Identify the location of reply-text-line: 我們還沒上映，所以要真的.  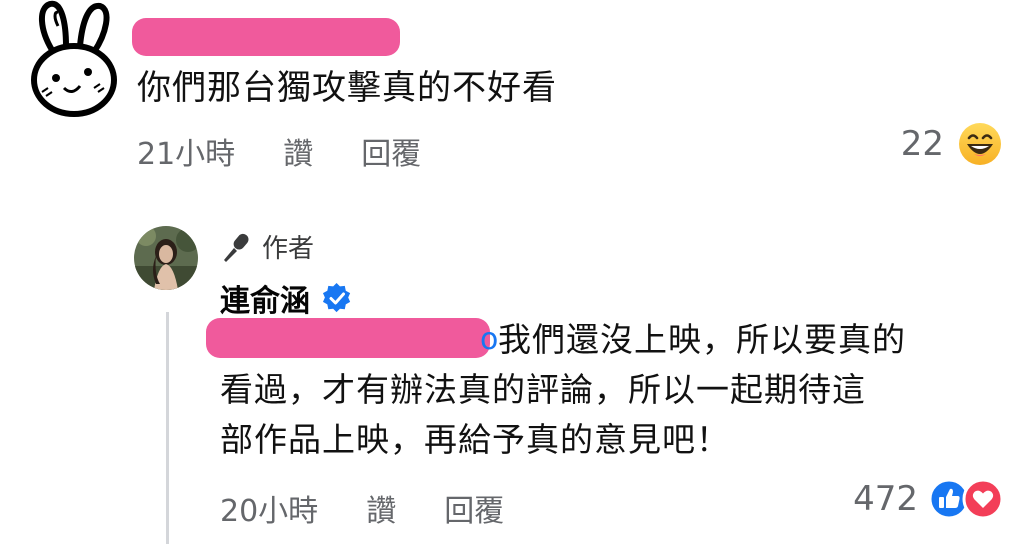
(702, 339).